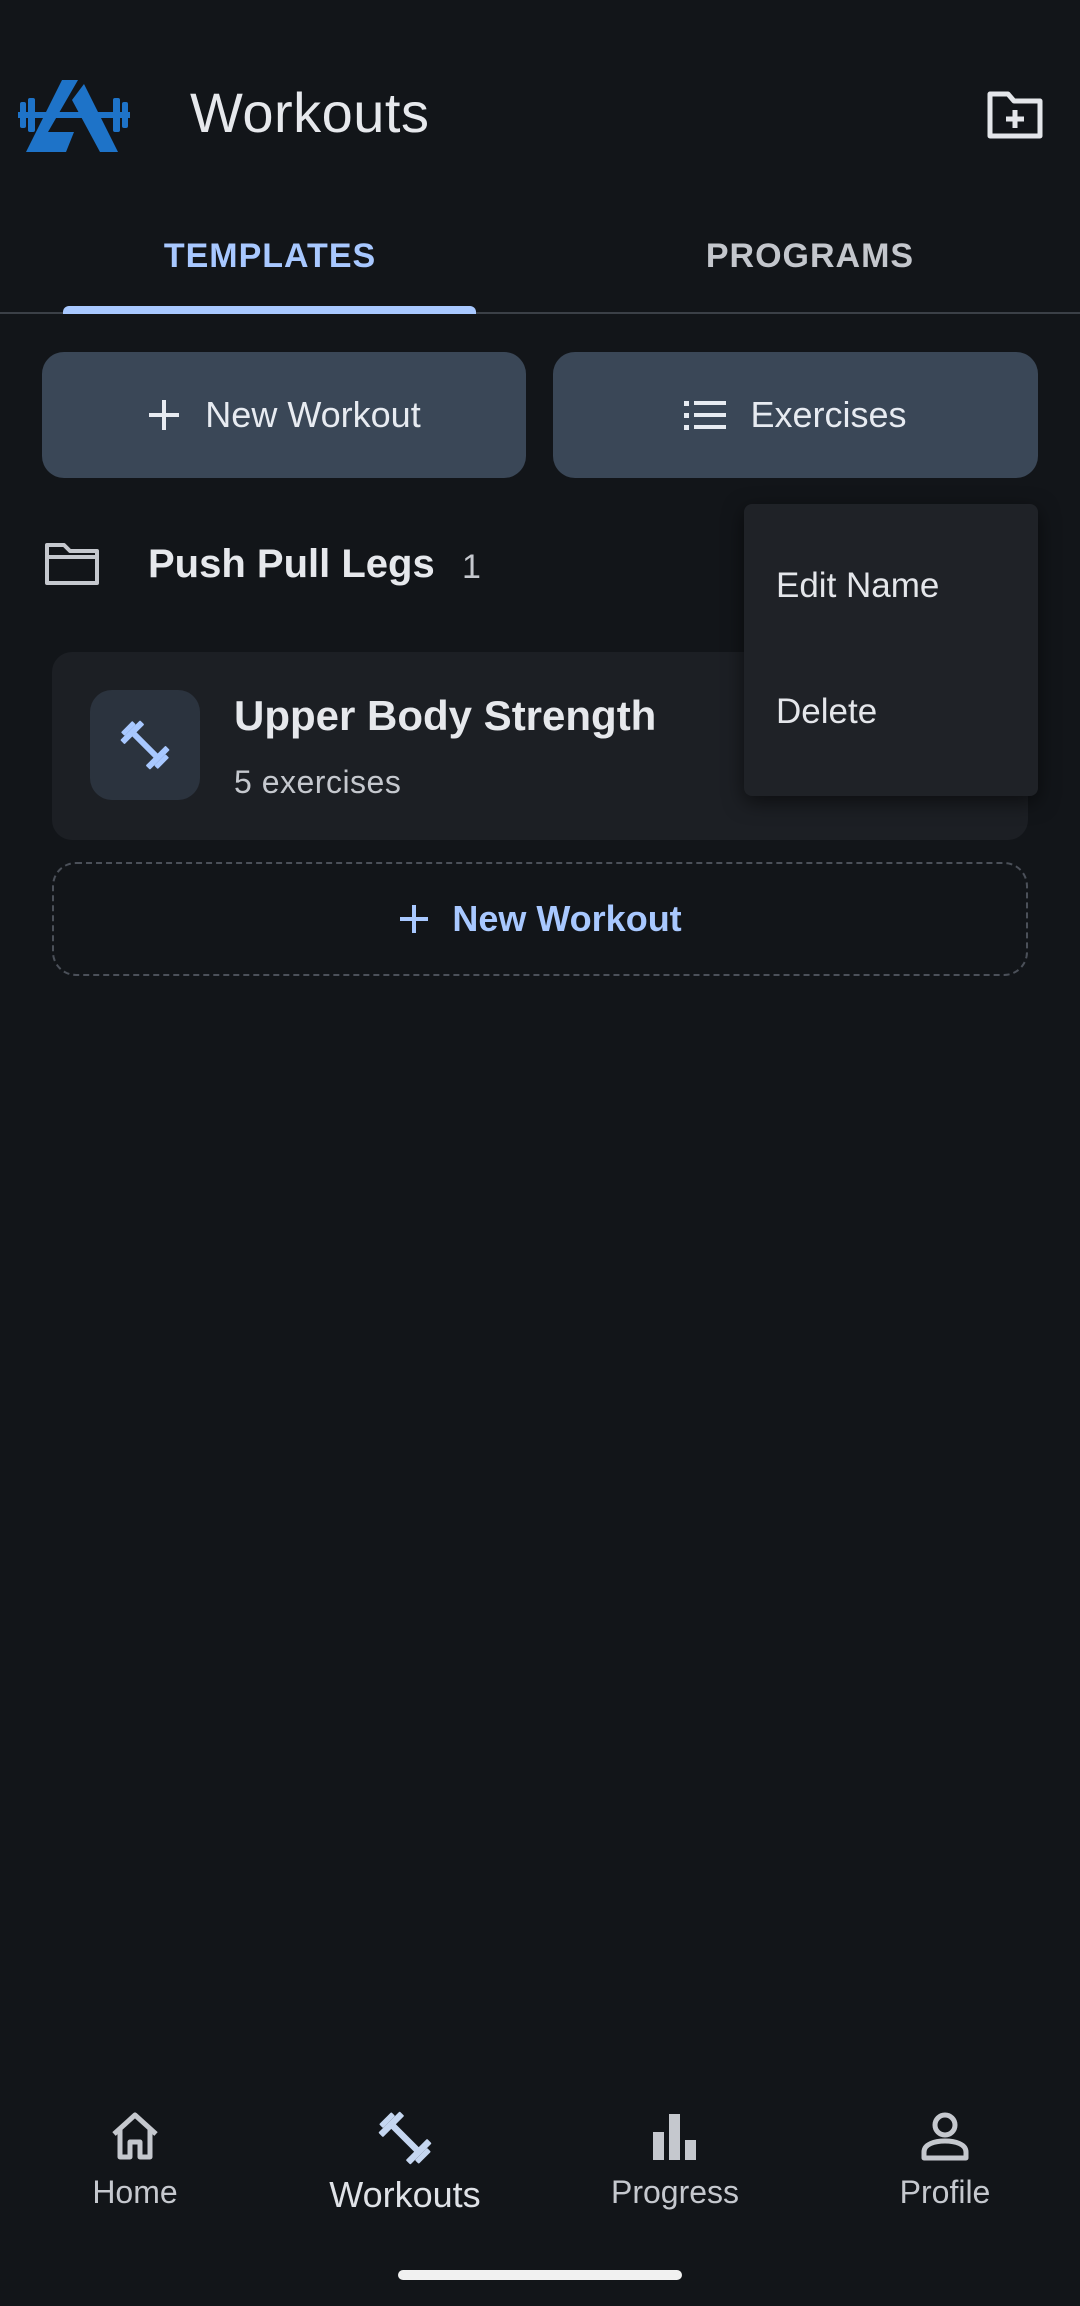 The width and height of the screenshot is (1080, 2306). Describe the element at coordinates (405, 2194) in the screenshot. I see `nav-workouts-label: Workouts` at that location.